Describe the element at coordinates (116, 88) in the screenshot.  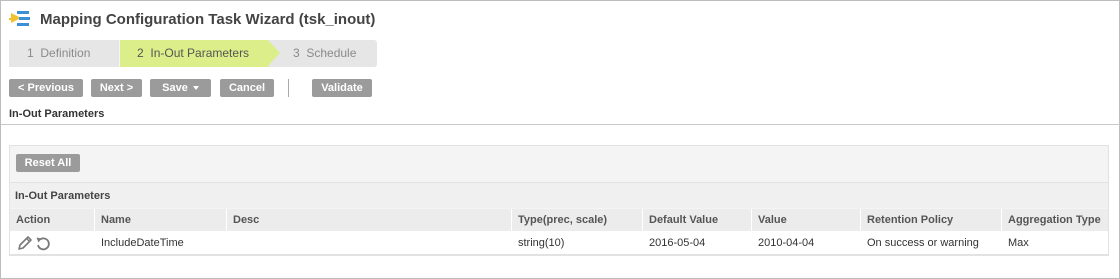
I see `next-button: Next >` at that location.